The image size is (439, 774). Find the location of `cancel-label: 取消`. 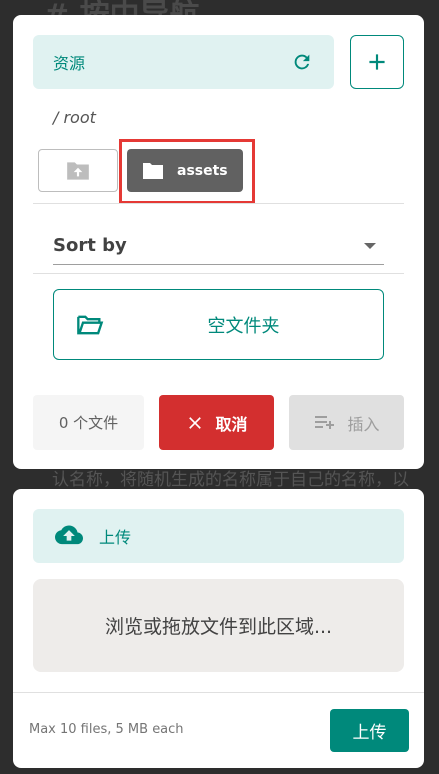

cancel-label: 取消 is located at coordinates (231, 424).